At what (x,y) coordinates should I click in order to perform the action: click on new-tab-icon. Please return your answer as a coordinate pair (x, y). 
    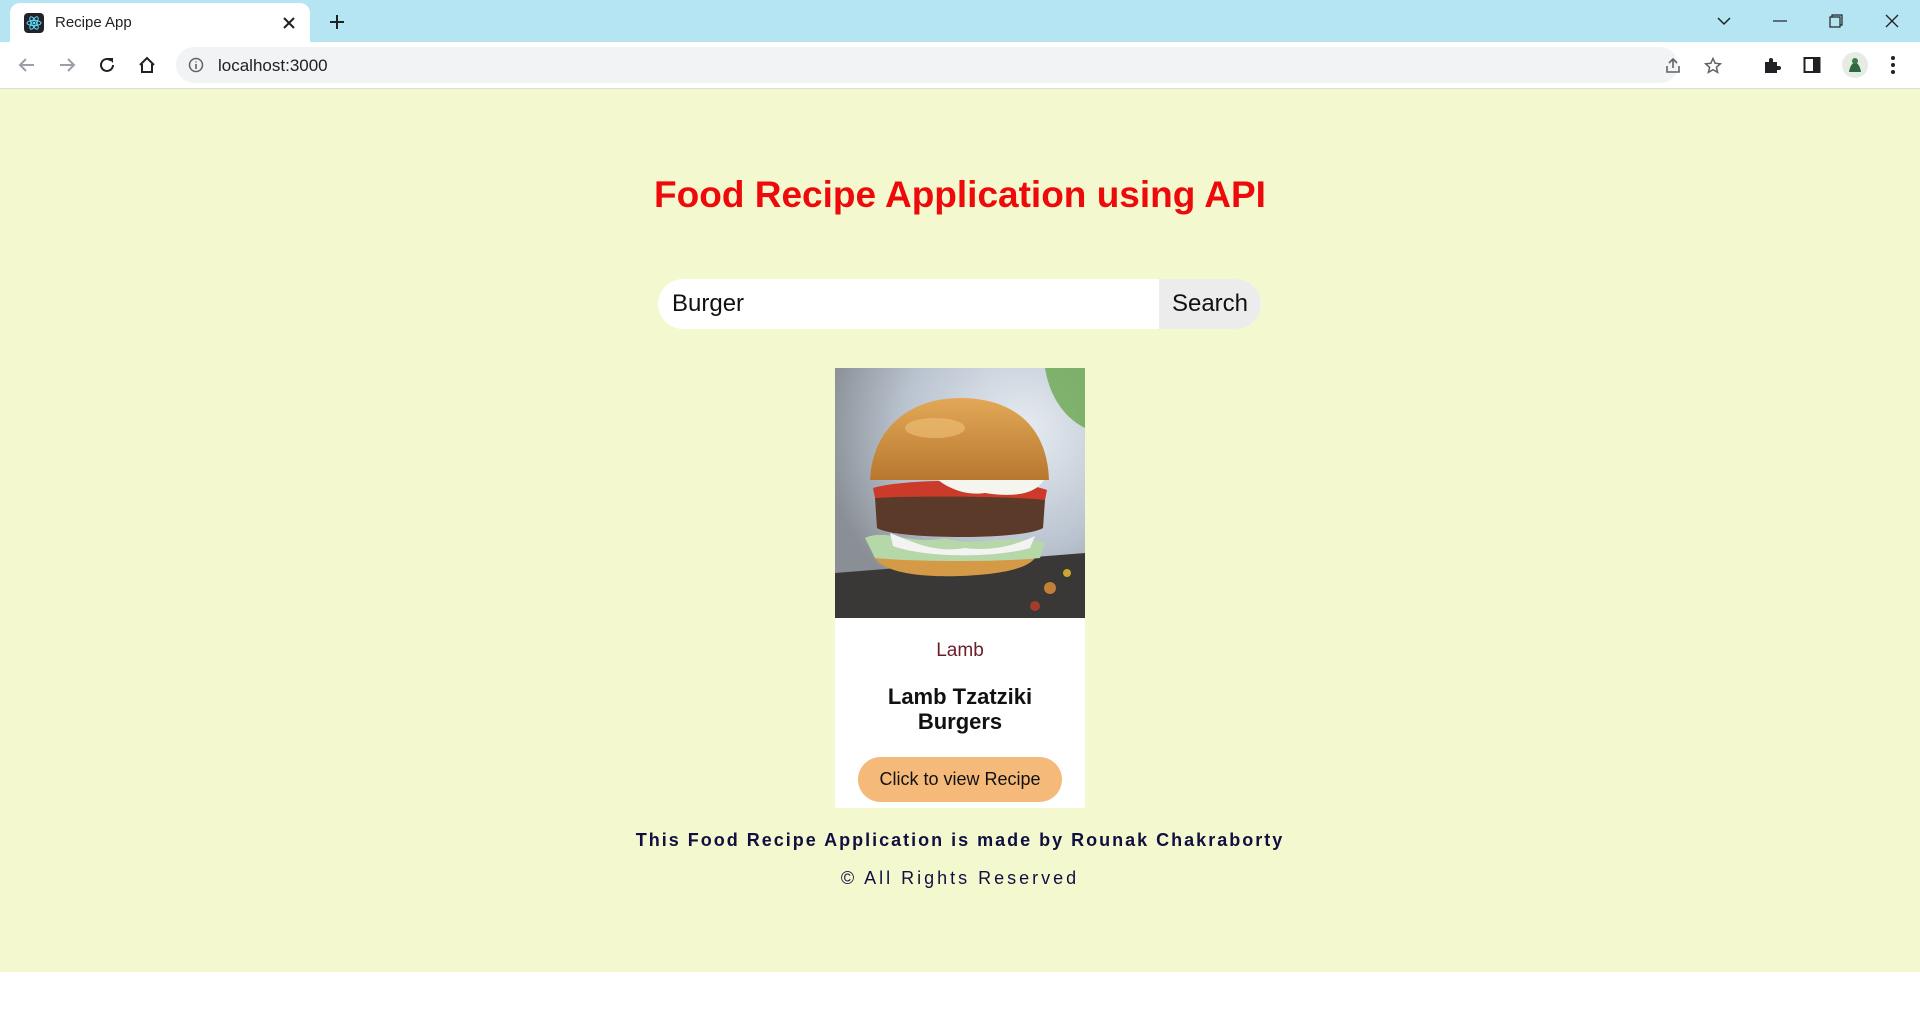
    Looking at the image, I should click on (337, 22).